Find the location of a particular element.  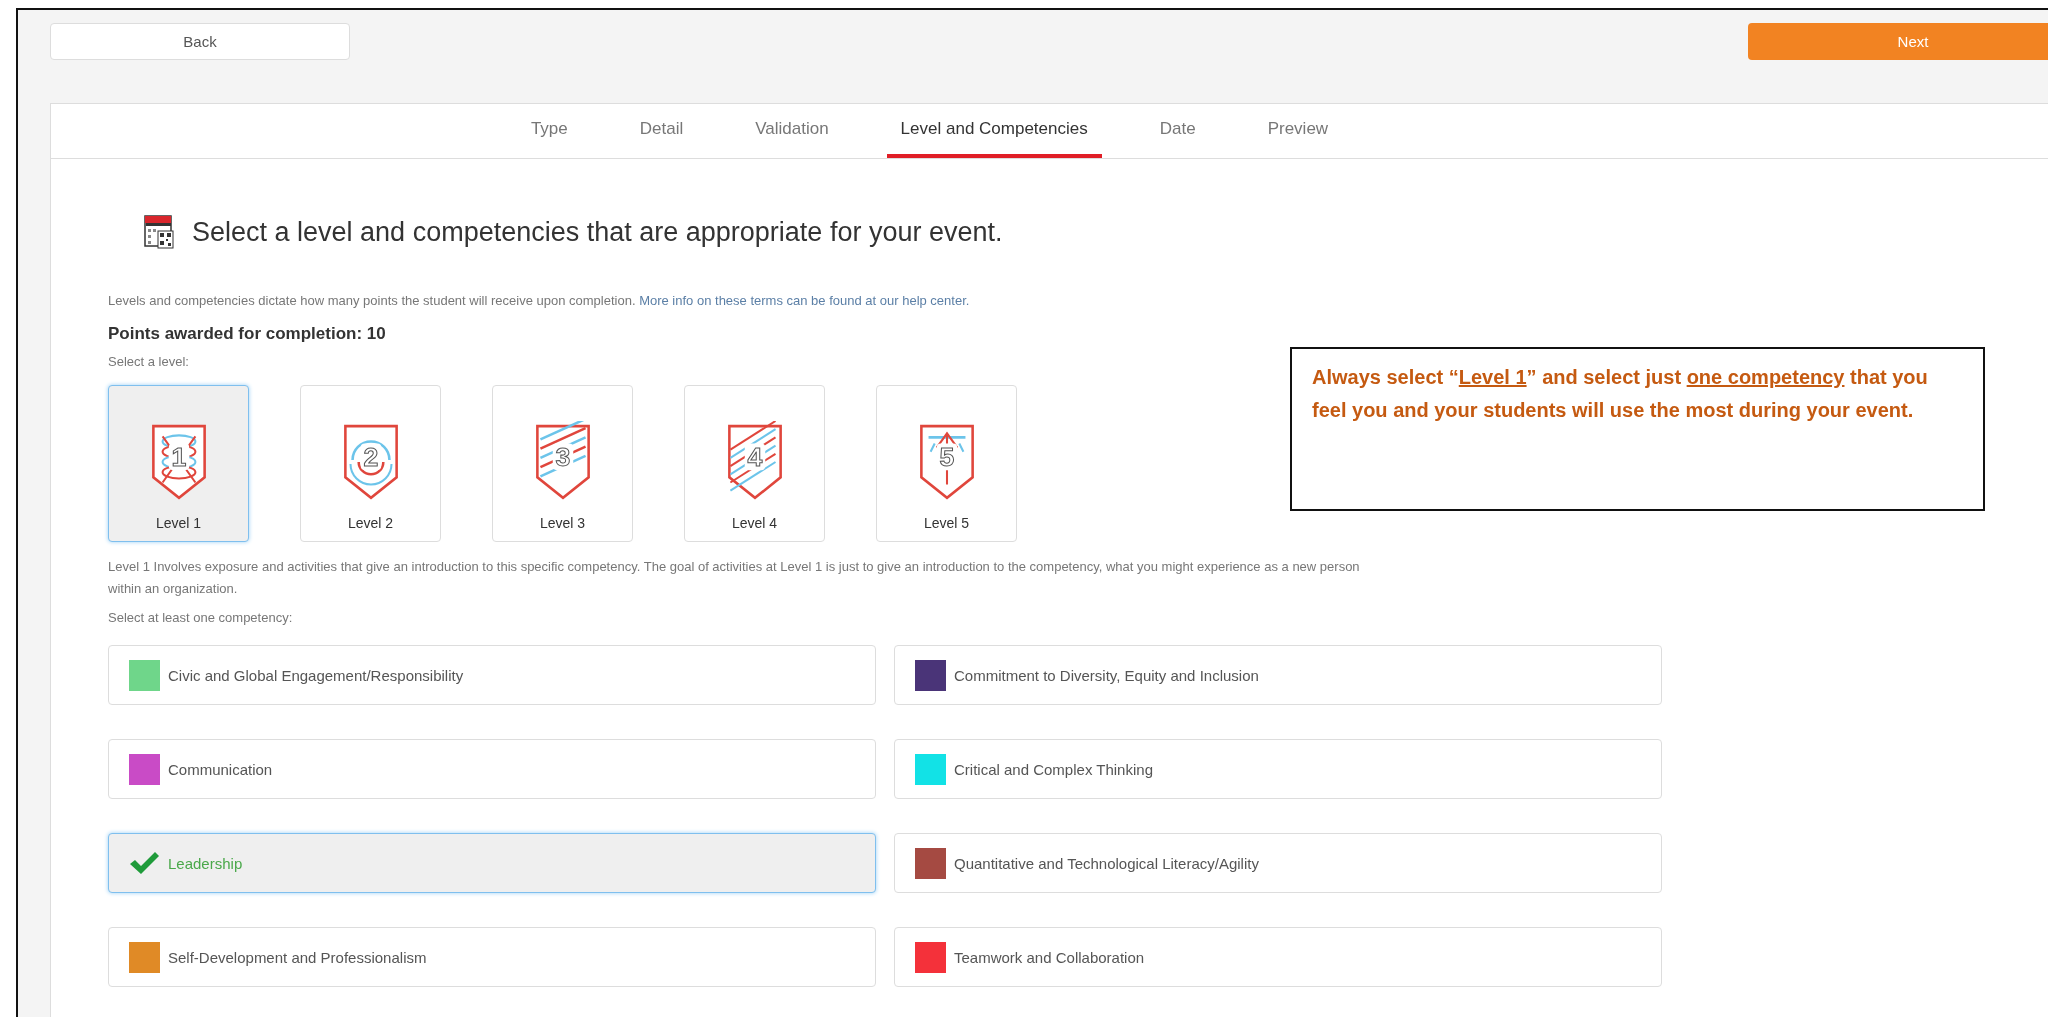

calendar-icon is located at coordinates (159, 232).